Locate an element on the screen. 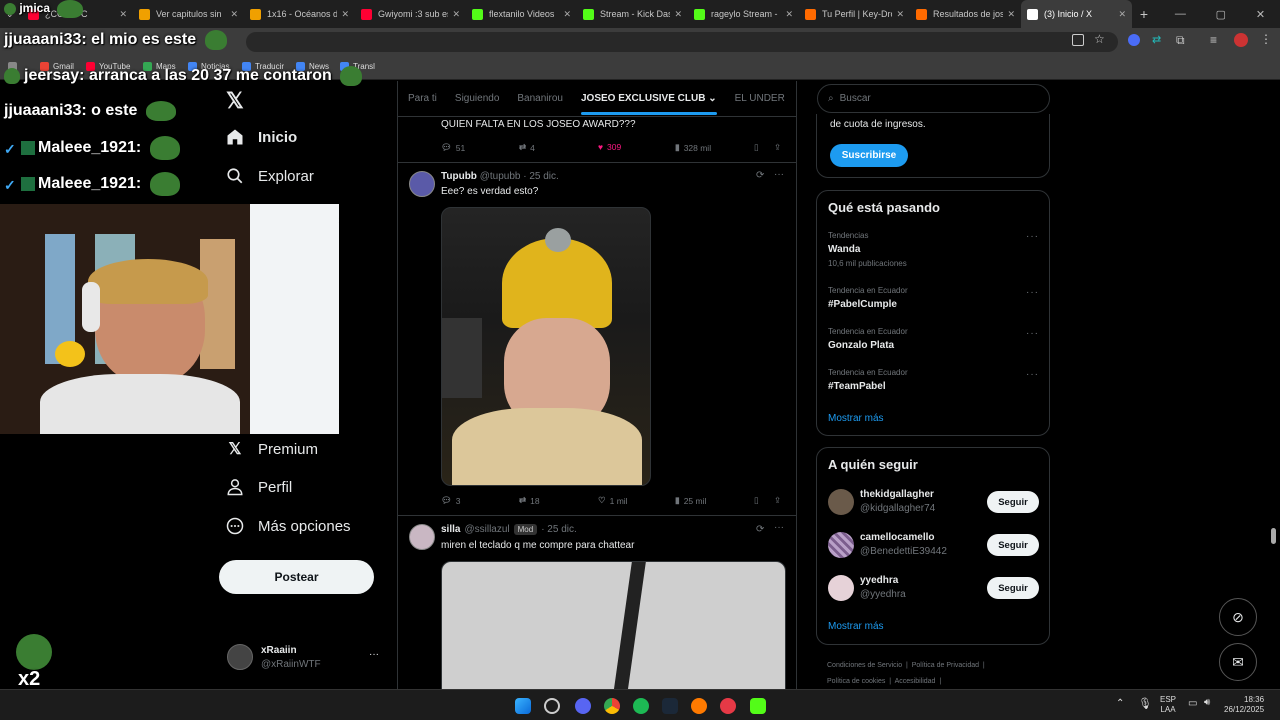 The height and width of the screenshot is (720, 1280). post-author-handle: @ssillazul is located at coordinates (486, 529).